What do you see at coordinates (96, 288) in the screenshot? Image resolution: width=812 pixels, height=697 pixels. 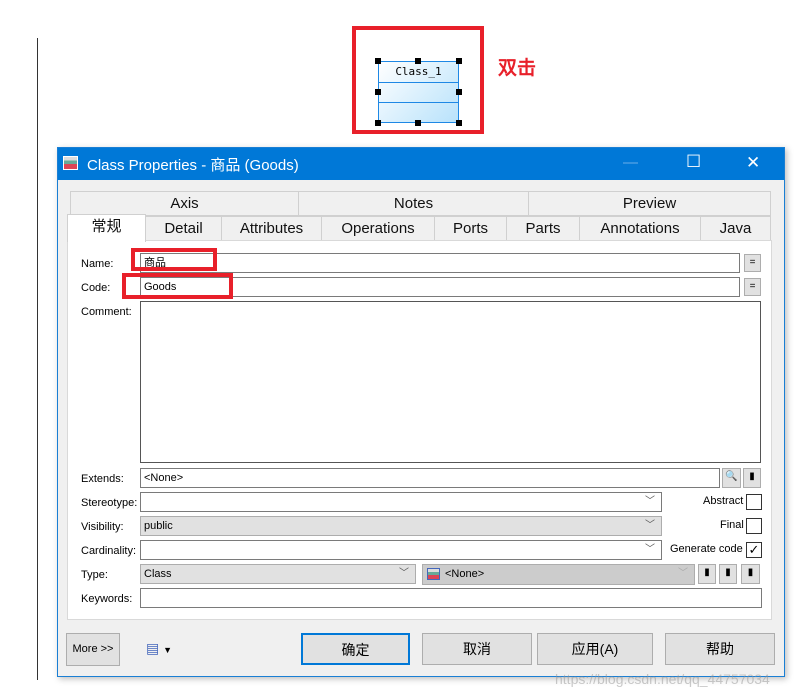 I see `code-label: Code:` at bounding box center [96, 288].